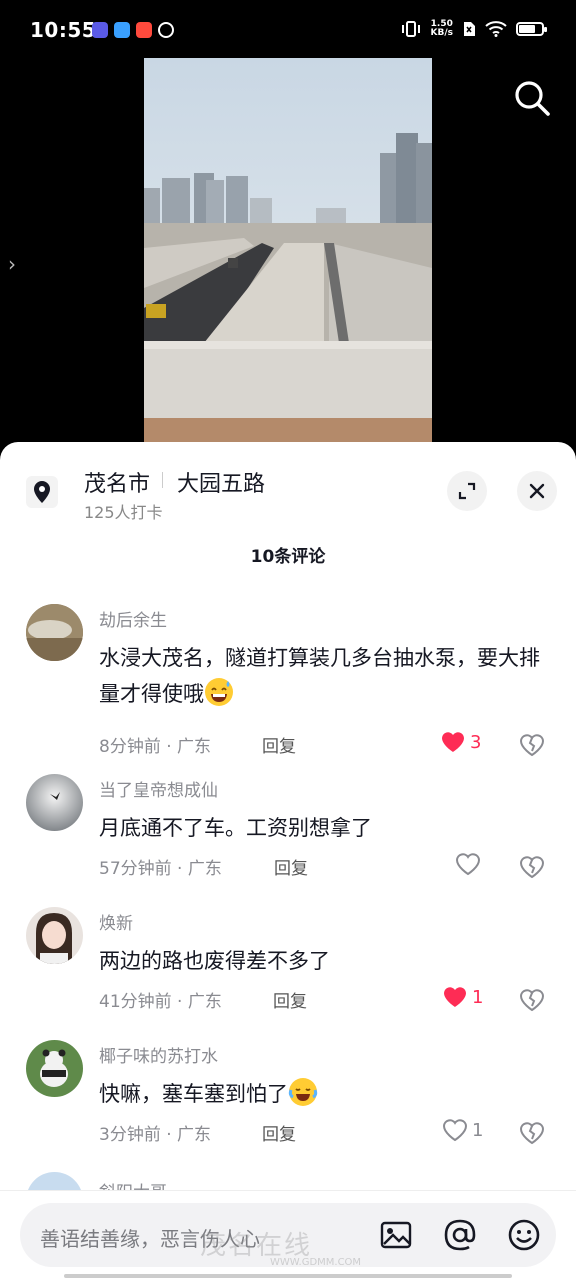 This screenshot has width=576, height=1280. Describe the element at coordinates (155, 747) in the screenshot. I see `comment-meta: 8分钟前 · 广东` at that location.